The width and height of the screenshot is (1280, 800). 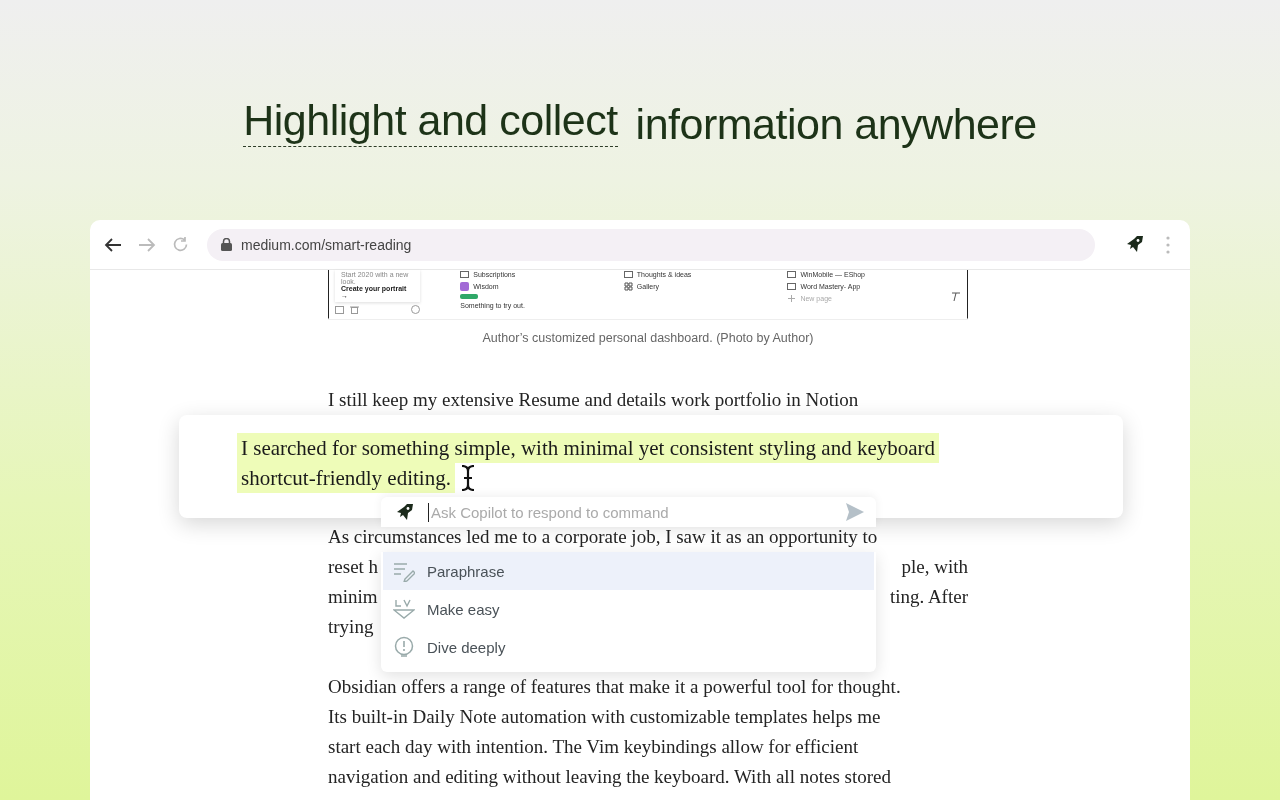 I want to click on paragraph-fragment: minim, so click(x=353, y=597).